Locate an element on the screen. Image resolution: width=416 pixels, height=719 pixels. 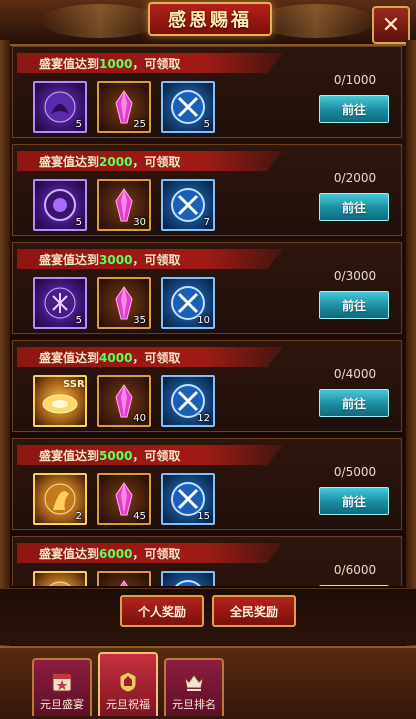
reward-item: 40 is located at coordinates (124, 401).